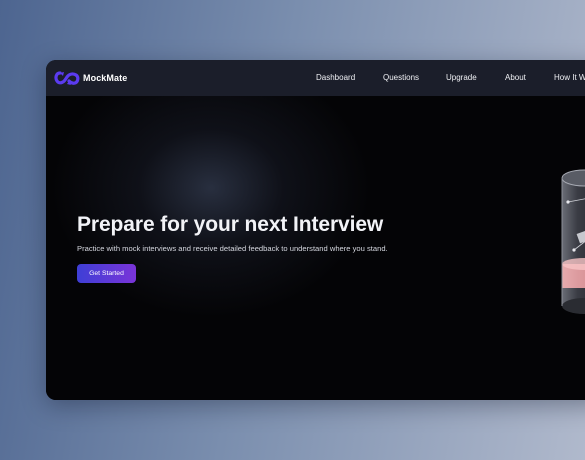 Image resolution: width=585 pixels, height=460 pixels. I want to click on nav-questions: Questions, so click(401, 77).